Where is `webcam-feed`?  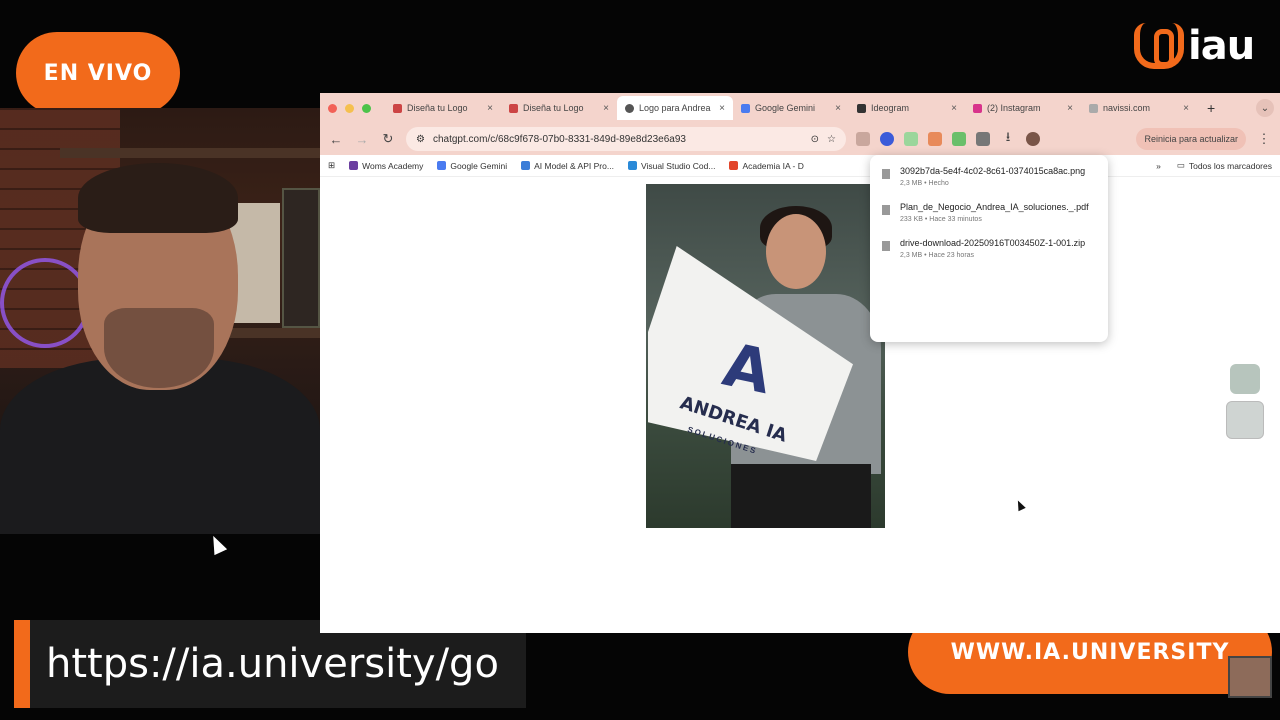
webcam-feed is located at coordinates (160, 321).